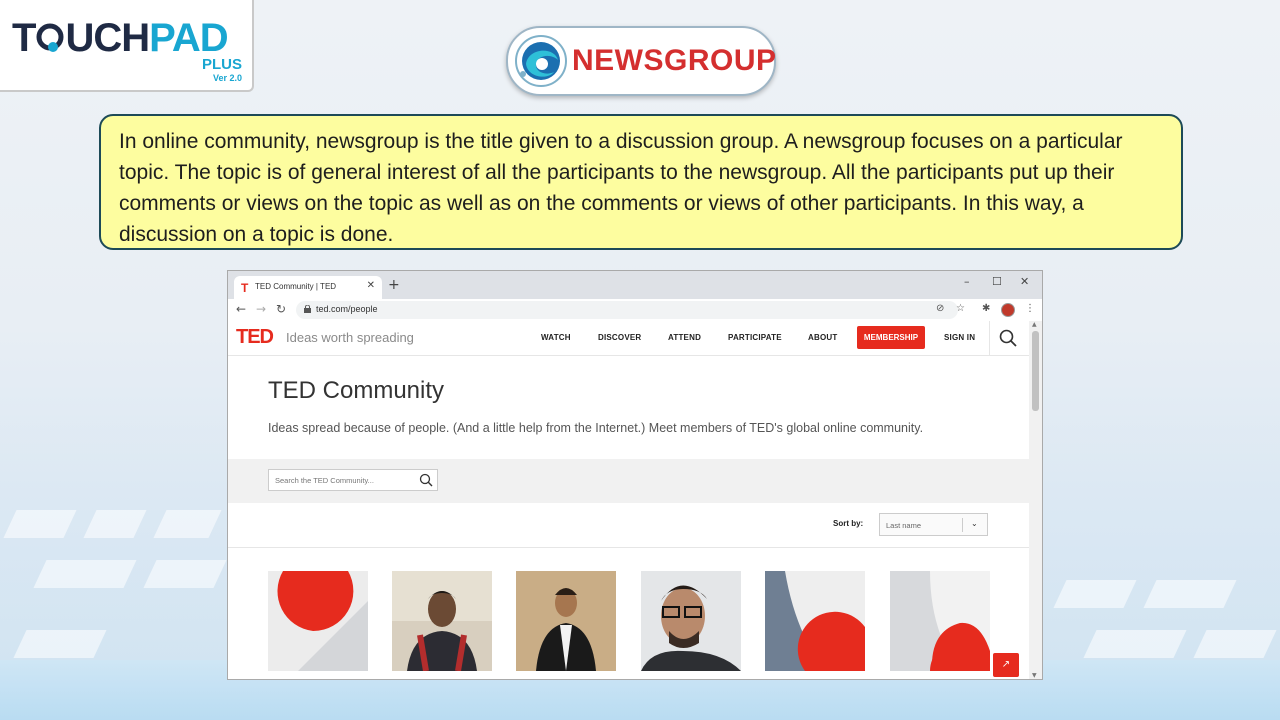 This screenshot has height=720, width=1280. What do you see at coordinates (989, 338) in the screenshot?
I see `header-divider` at bounding box center [989, 338].